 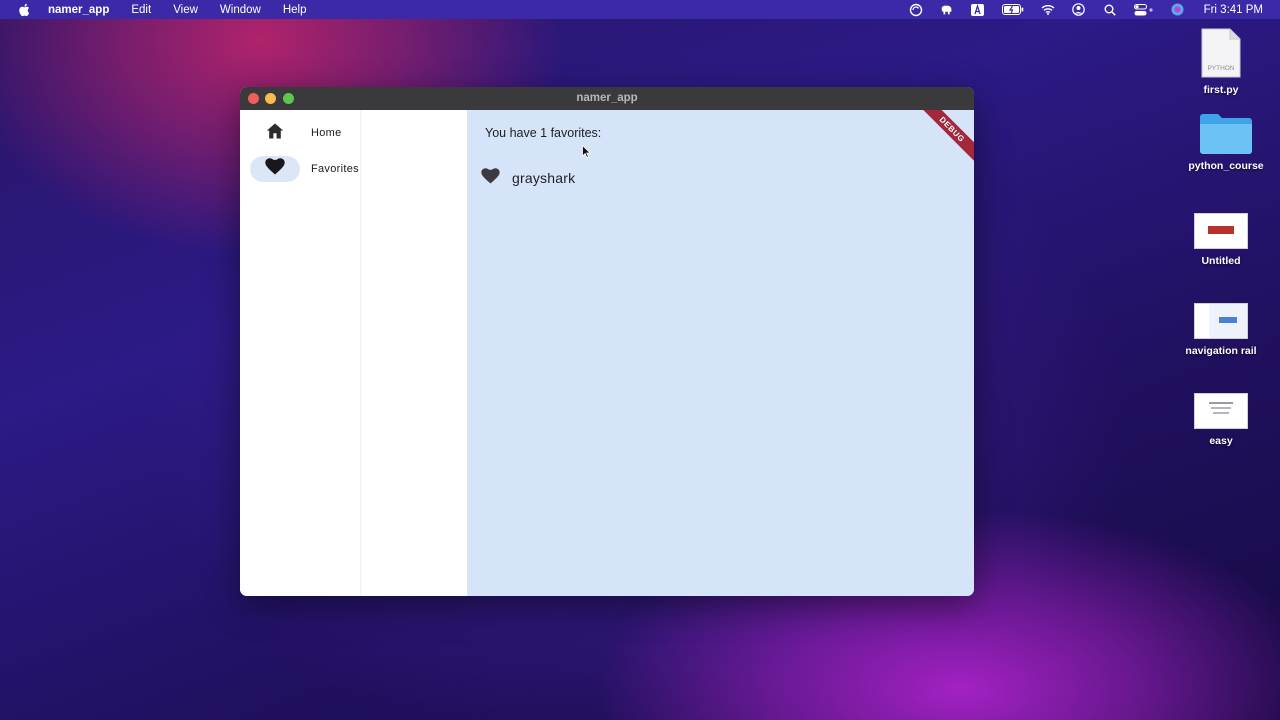 What do you see at coordinates (326, 133) in the screenshot?
I see `nav-label-home: Home` at bounding box center [326, 133].